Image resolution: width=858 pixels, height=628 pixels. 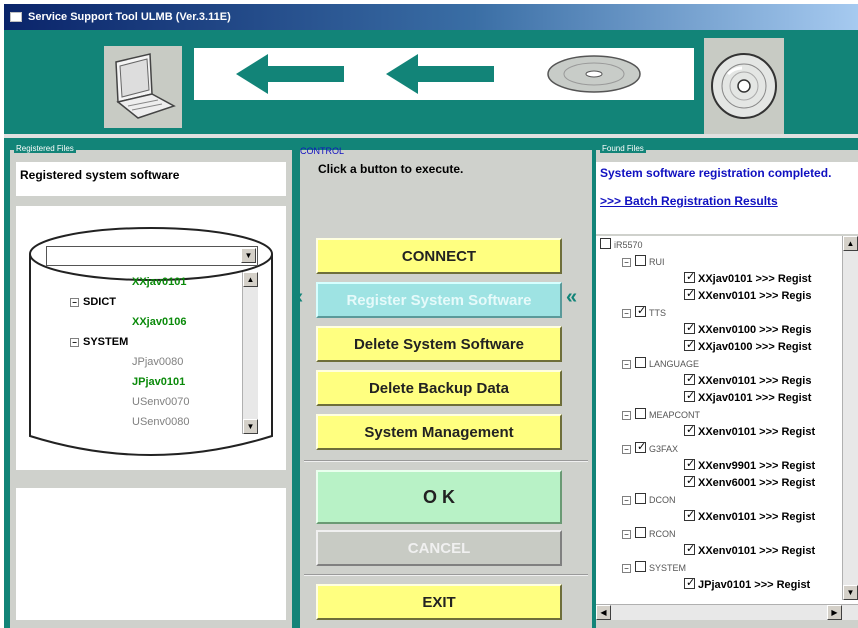 What do you see at coordinates (662, 534) in the screenshot?
I see `tree-item-label: RCON` at bounding box center [662, 534].